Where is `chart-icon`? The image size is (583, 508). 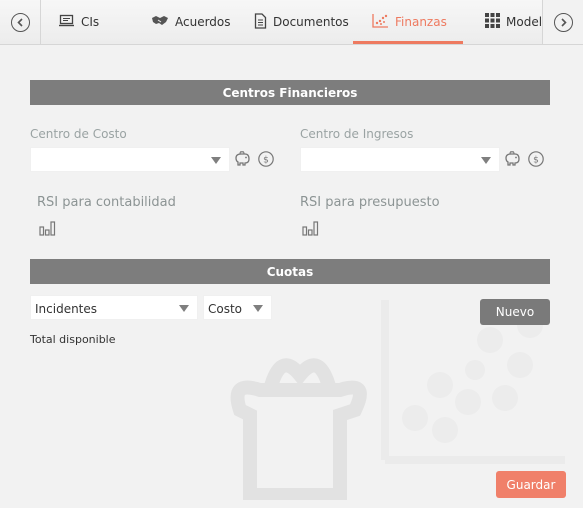
chart-icon is located at coordinates (380, 22).